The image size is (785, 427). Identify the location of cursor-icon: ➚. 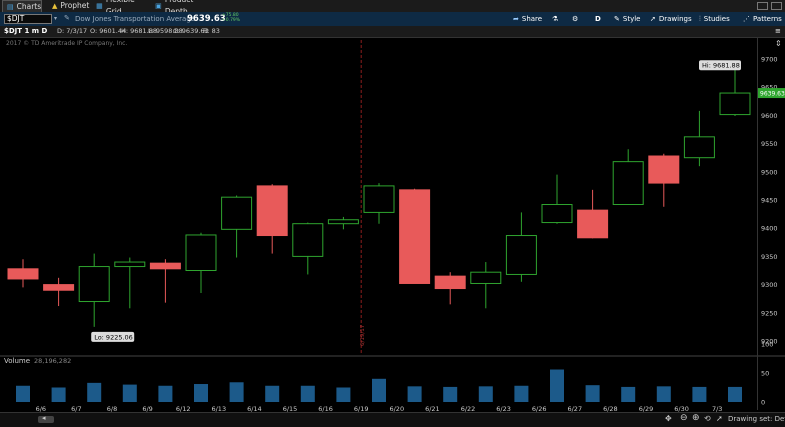
(653, 19).